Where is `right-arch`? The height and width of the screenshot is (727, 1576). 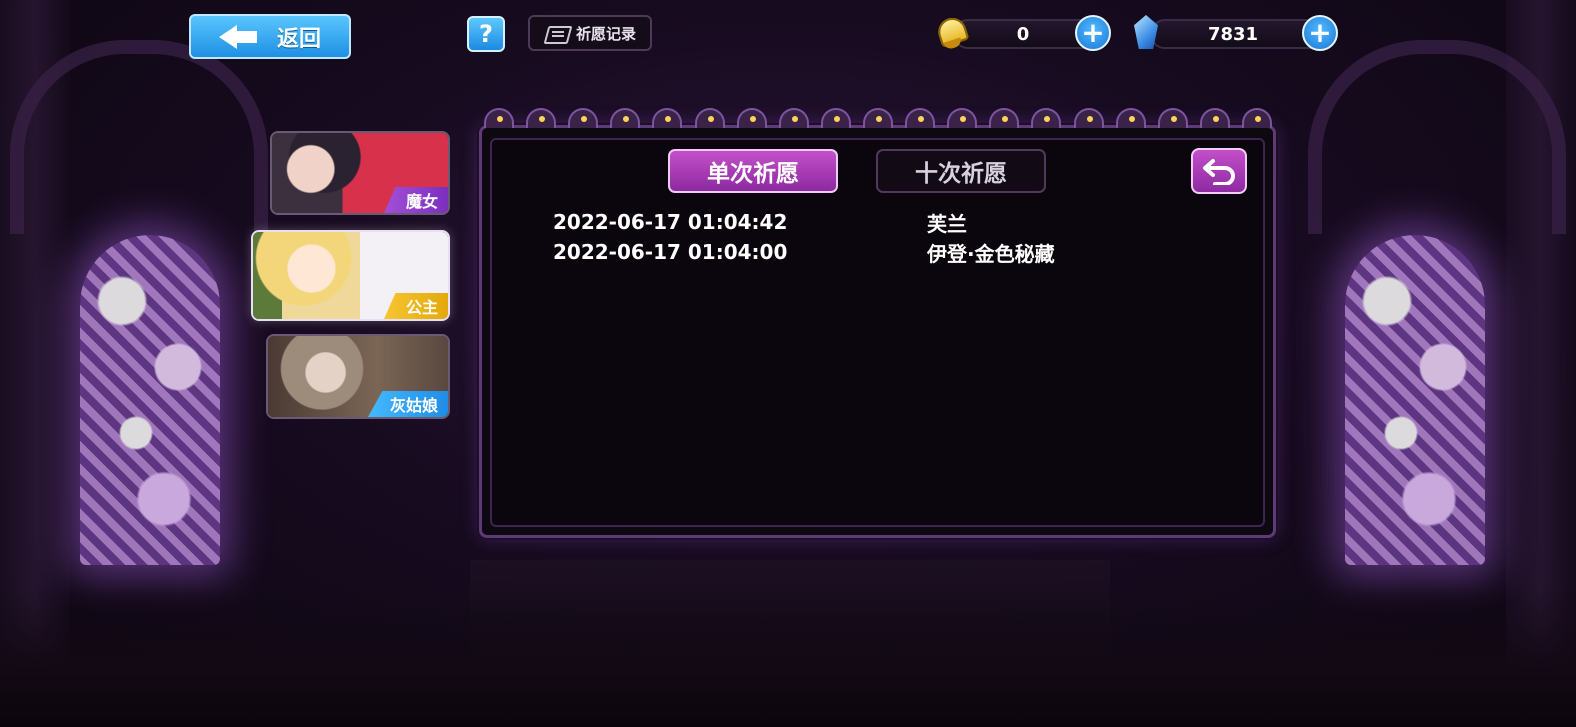 right-arch is located at coordinates (1437, 137).